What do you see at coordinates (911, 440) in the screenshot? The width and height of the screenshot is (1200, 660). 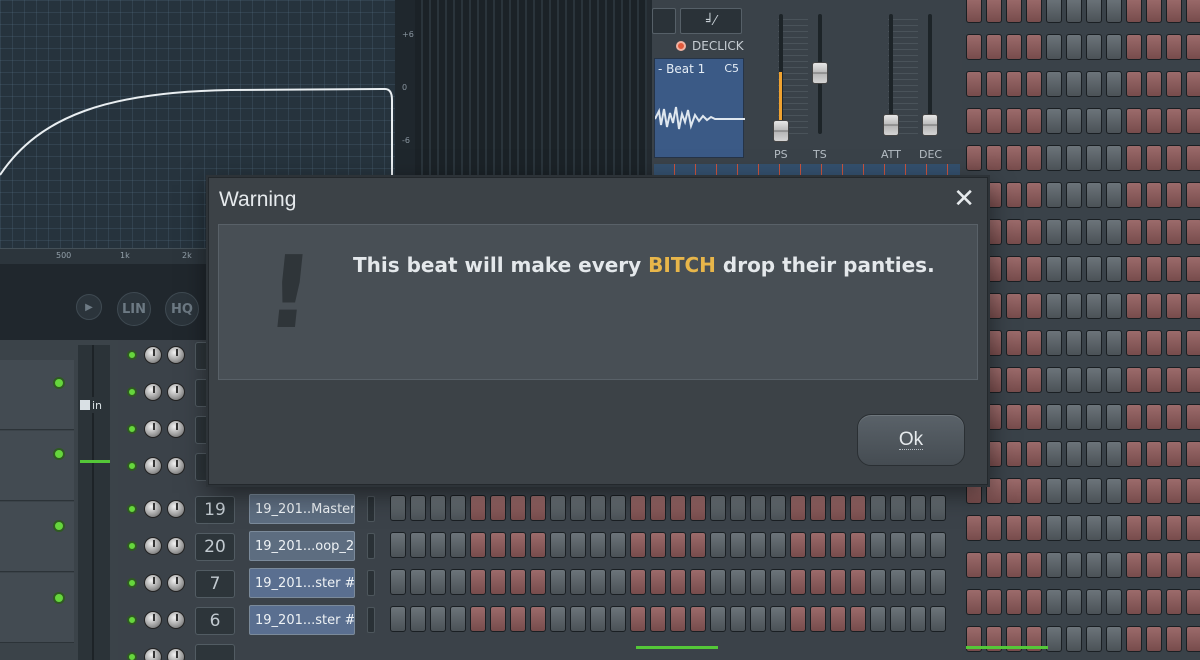 I see `ok-button: Ok` at bounding box center [911, 440].